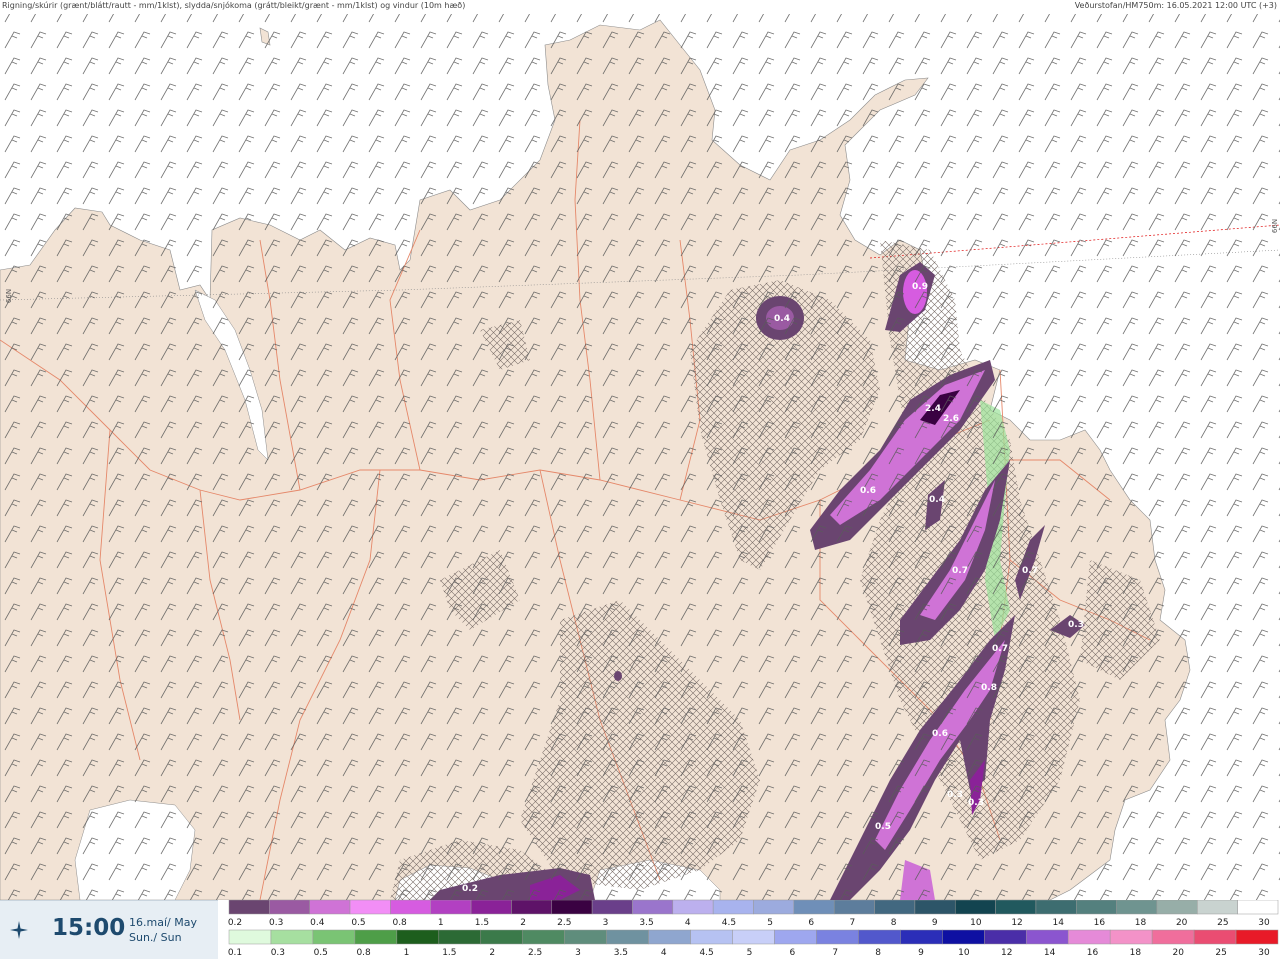 The image size is (1280, 959). What do you see at coordinates (1058, 923) in the screenshot?
I see `legend-top-label: 14` at bounding box center [1058, 923].